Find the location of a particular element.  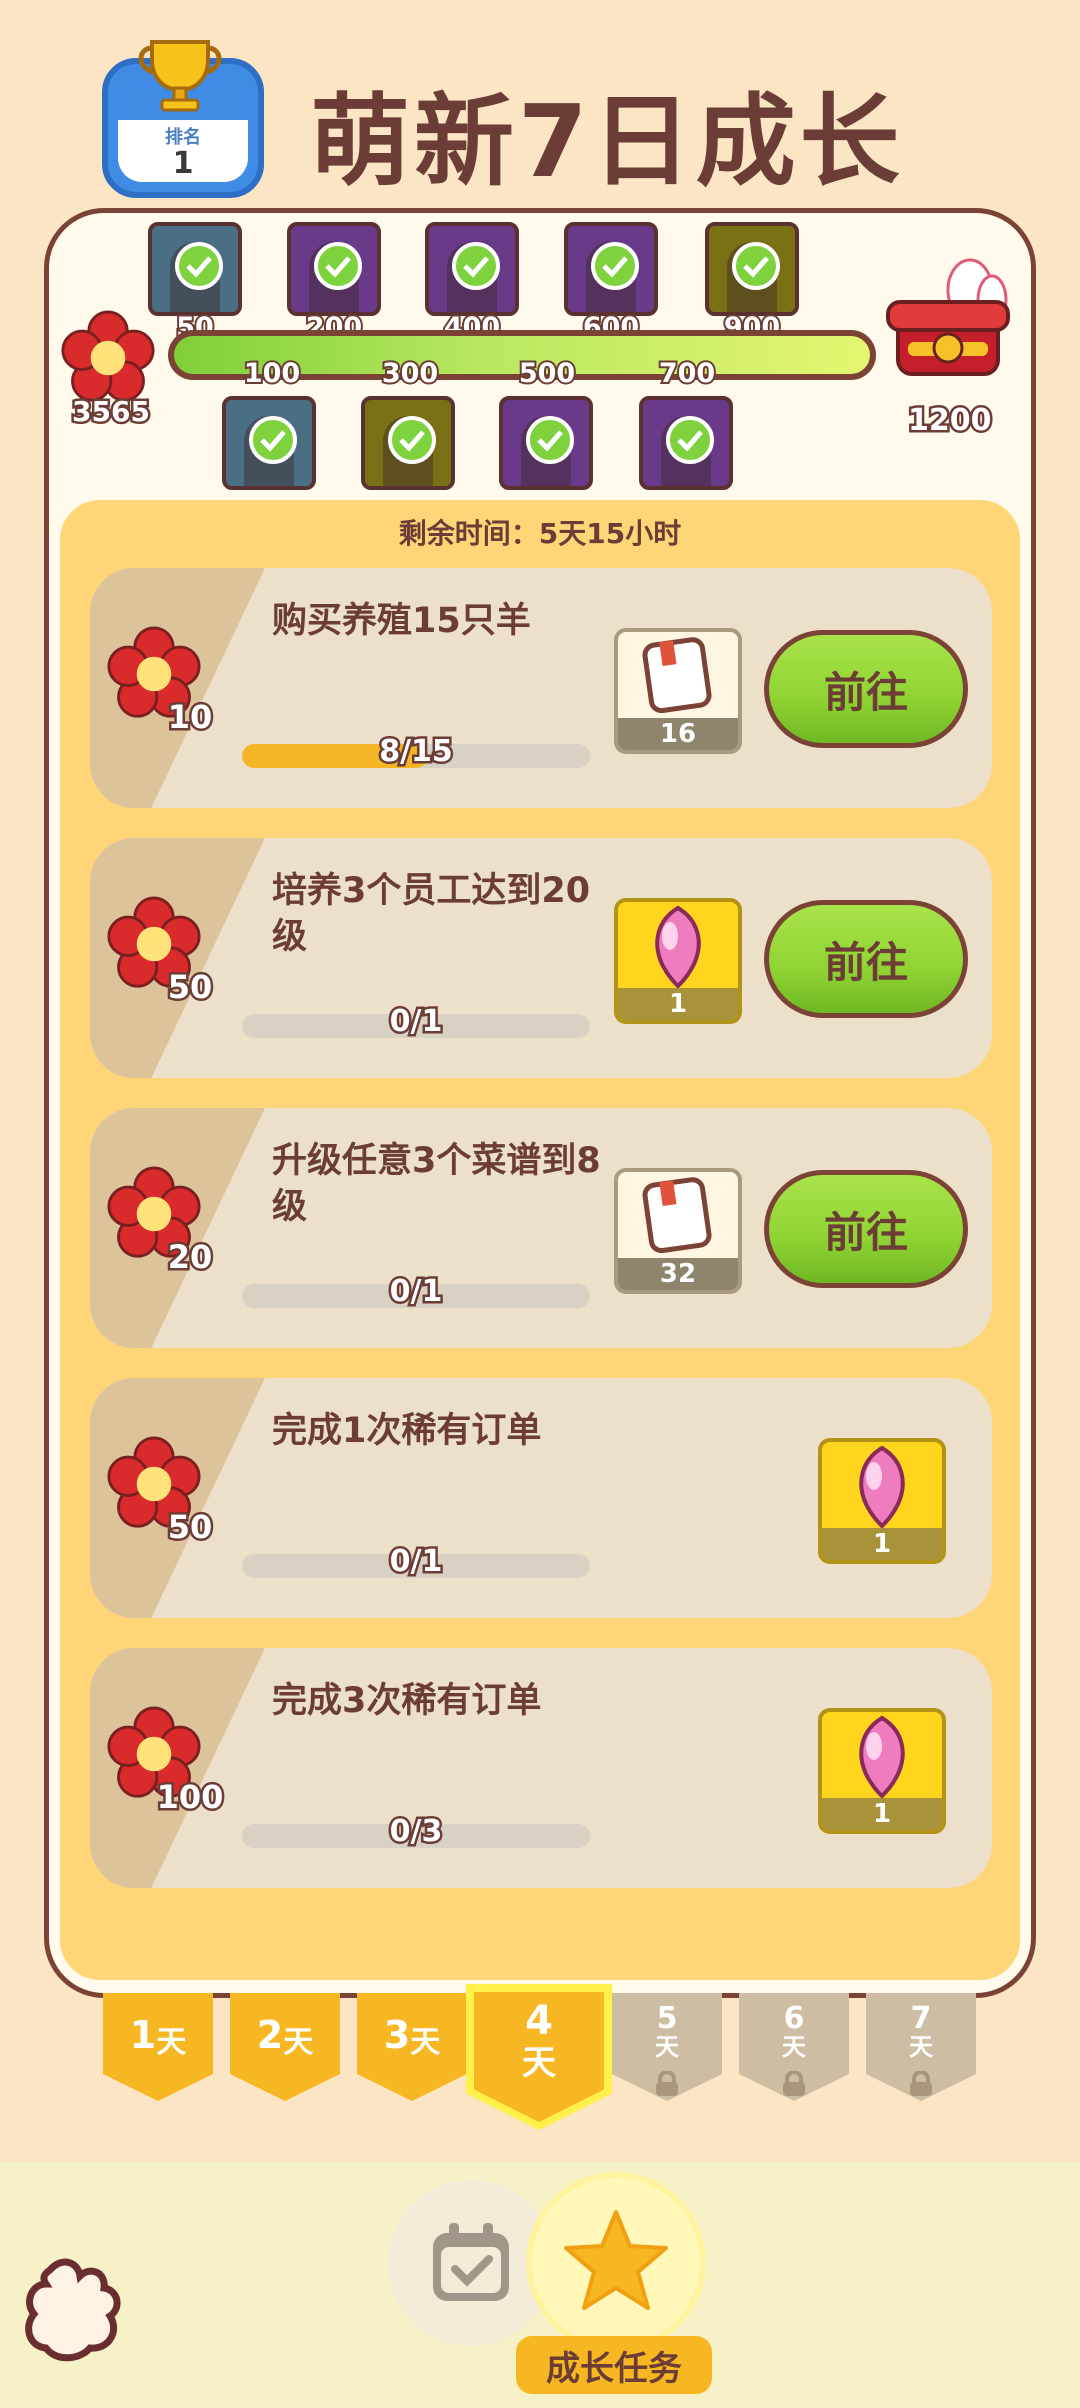

flower-points-icon is located at coordinates (108, 356).